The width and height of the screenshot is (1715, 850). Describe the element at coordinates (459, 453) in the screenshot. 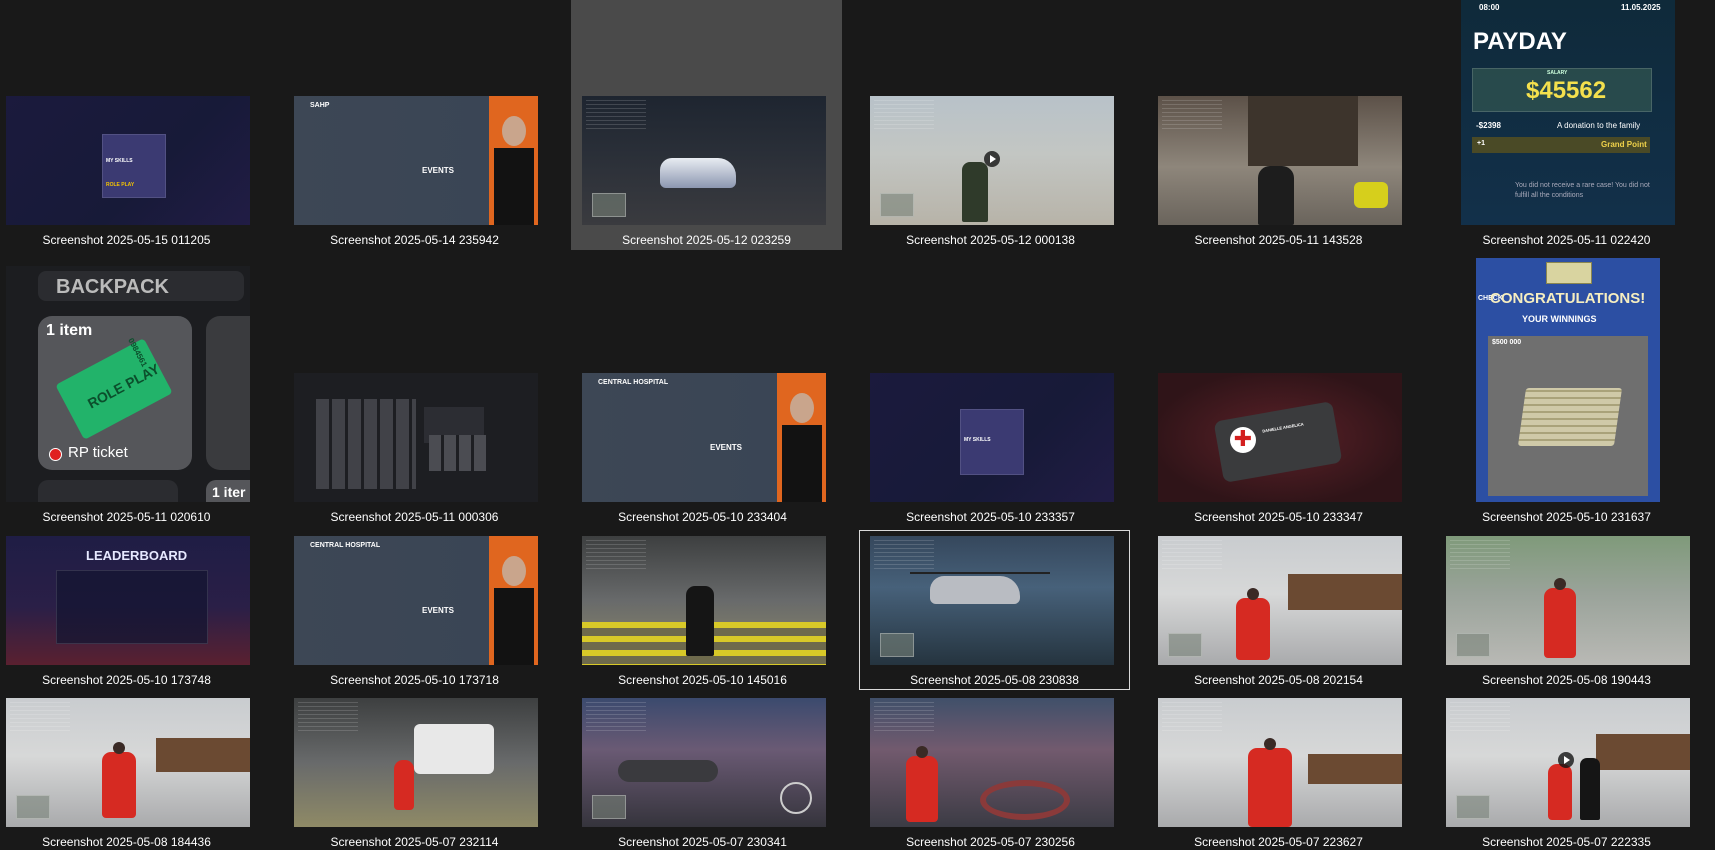

I see `inventory-grid` at that location.